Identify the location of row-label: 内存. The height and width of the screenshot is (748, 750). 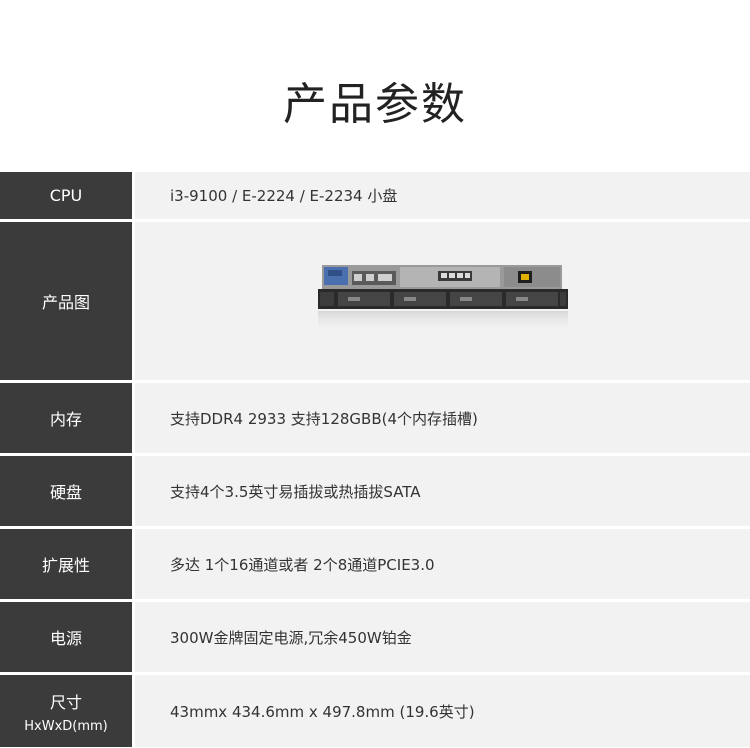
(66, 418).